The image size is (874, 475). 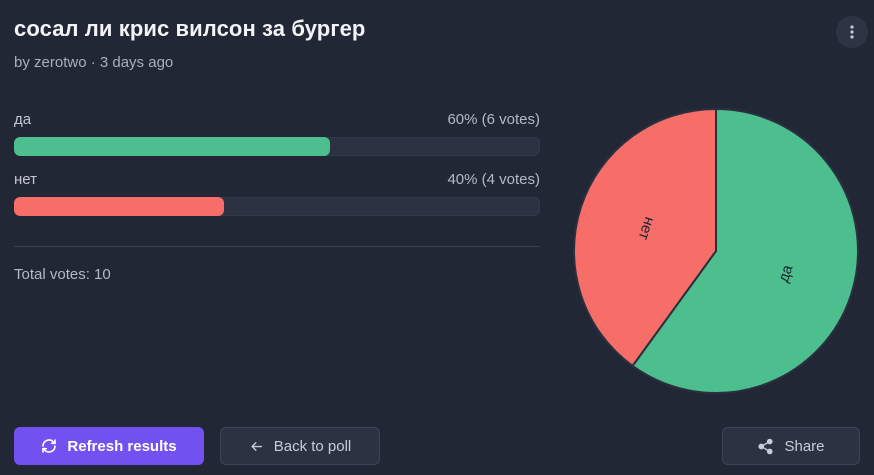 I want to click on option-result: 60% (6 votes), so click(x=493, y=119).